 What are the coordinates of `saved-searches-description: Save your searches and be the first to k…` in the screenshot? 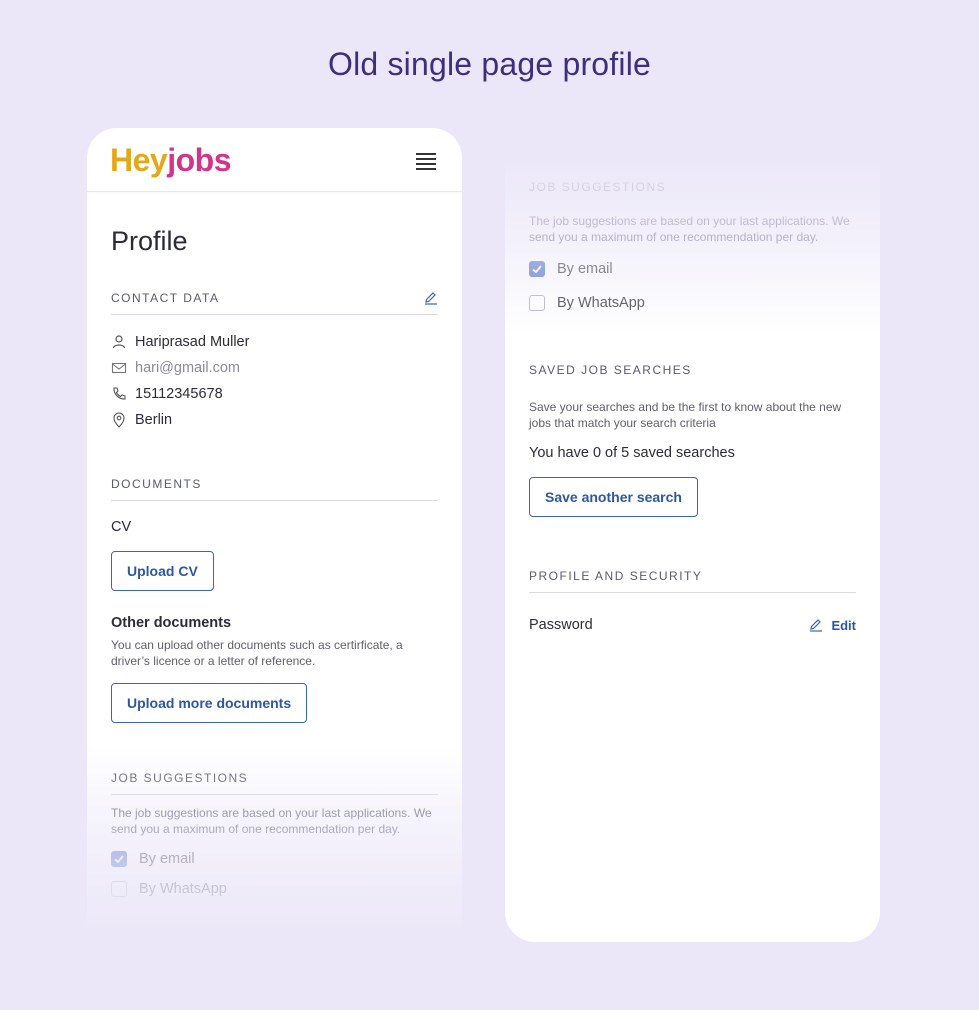 It's located at (685, 415).